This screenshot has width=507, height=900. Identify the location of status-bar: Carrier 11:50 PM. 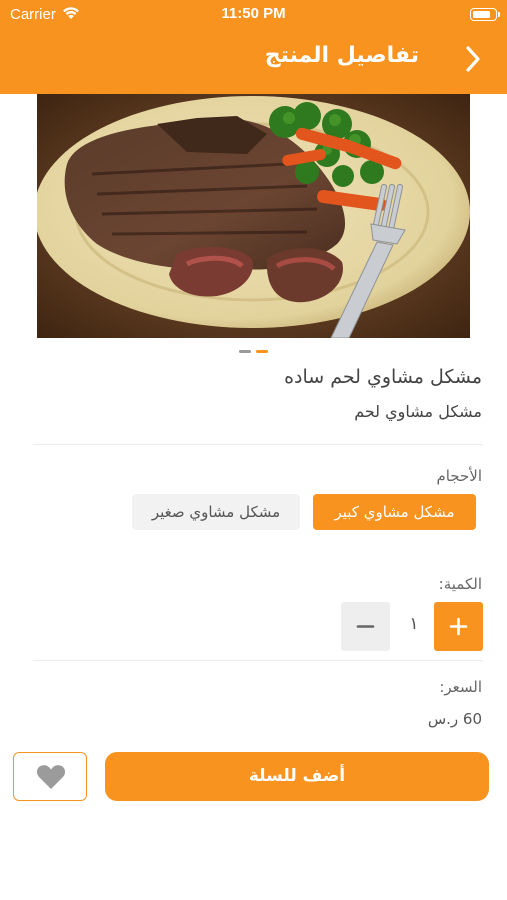
(253, 15).